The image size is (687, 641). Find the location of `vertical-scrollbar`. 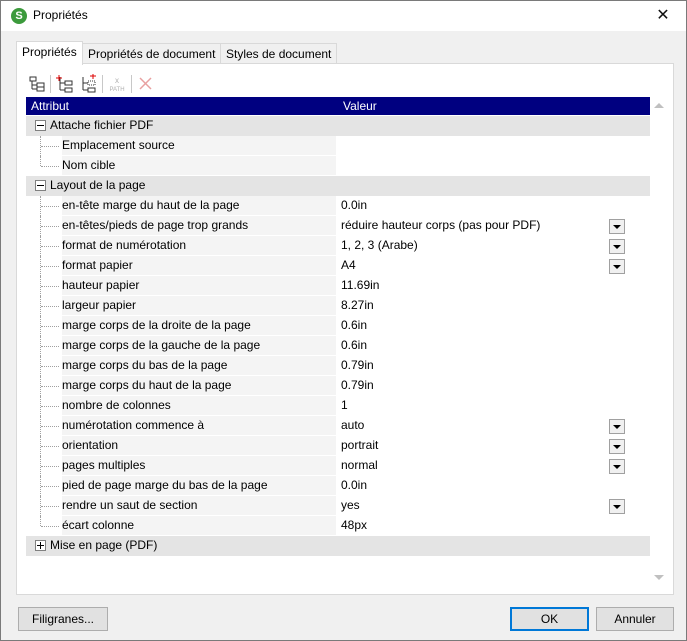

vertical-scrollbar is located at coordinates (658, 342).